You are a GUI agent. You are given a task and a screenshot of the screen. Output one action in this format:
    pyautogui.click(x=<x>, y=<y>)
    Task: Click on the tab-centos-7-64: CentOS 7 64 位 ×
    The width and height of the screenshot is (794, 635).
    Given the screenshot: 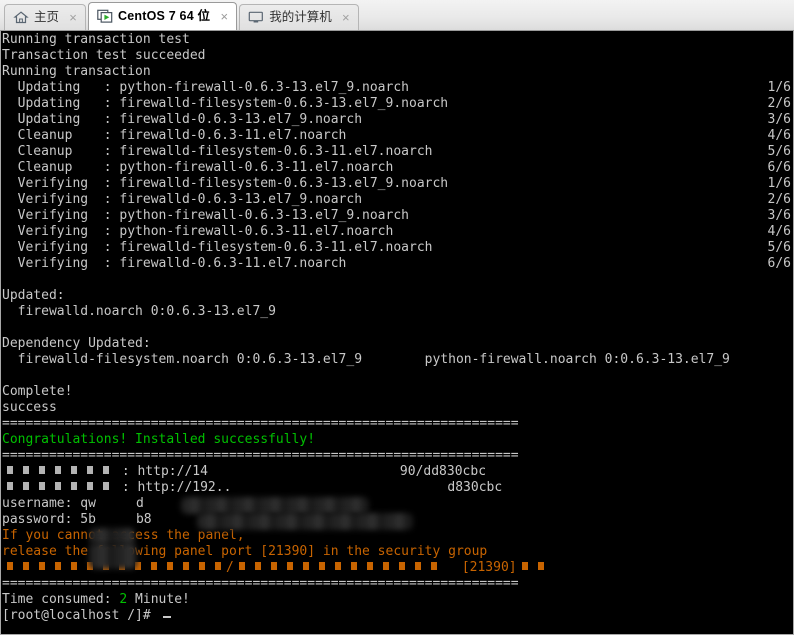 What is the action you would take?
    pyautogui.click(x=163, y=16)
    